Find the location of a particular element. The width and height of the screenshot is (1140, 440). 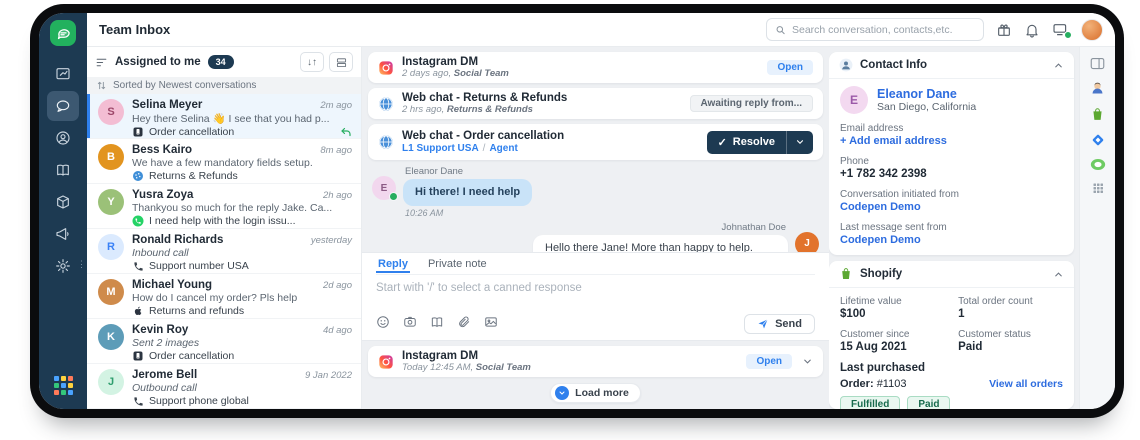

notifications-bell-icon is located at coordinates (1032, 30).